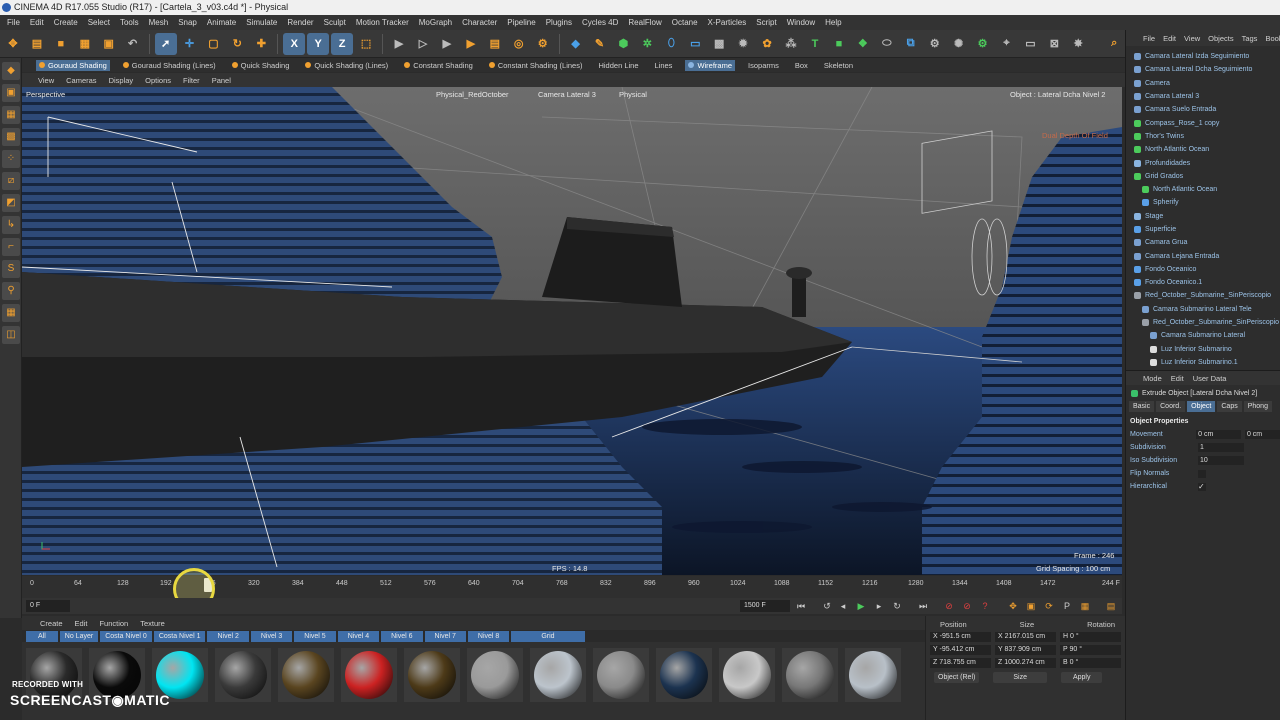 The height and width of the screenshot is (720, 1280). Describe the element at coordinates (11, 137) in the screenshot. I see `workplane-icon: ▩` at that location.